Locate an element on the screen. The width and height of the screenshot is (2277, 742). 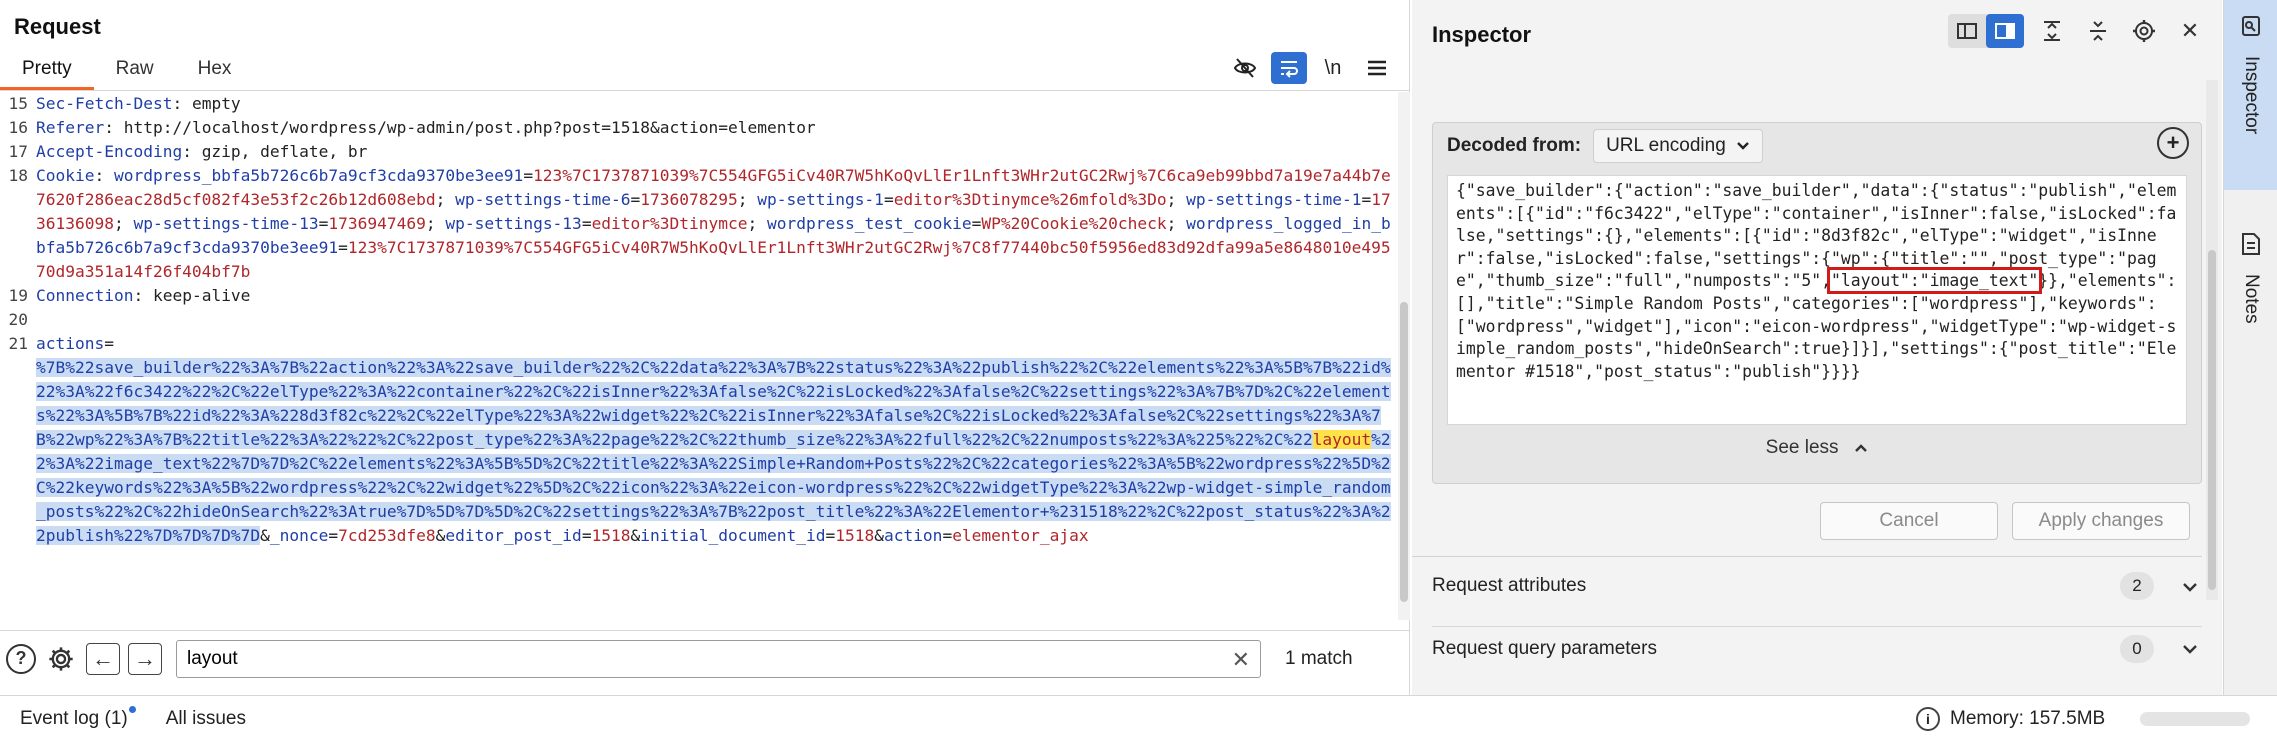
cookie-name: wordpress_test_cookie is located at coordinates (869, 223).